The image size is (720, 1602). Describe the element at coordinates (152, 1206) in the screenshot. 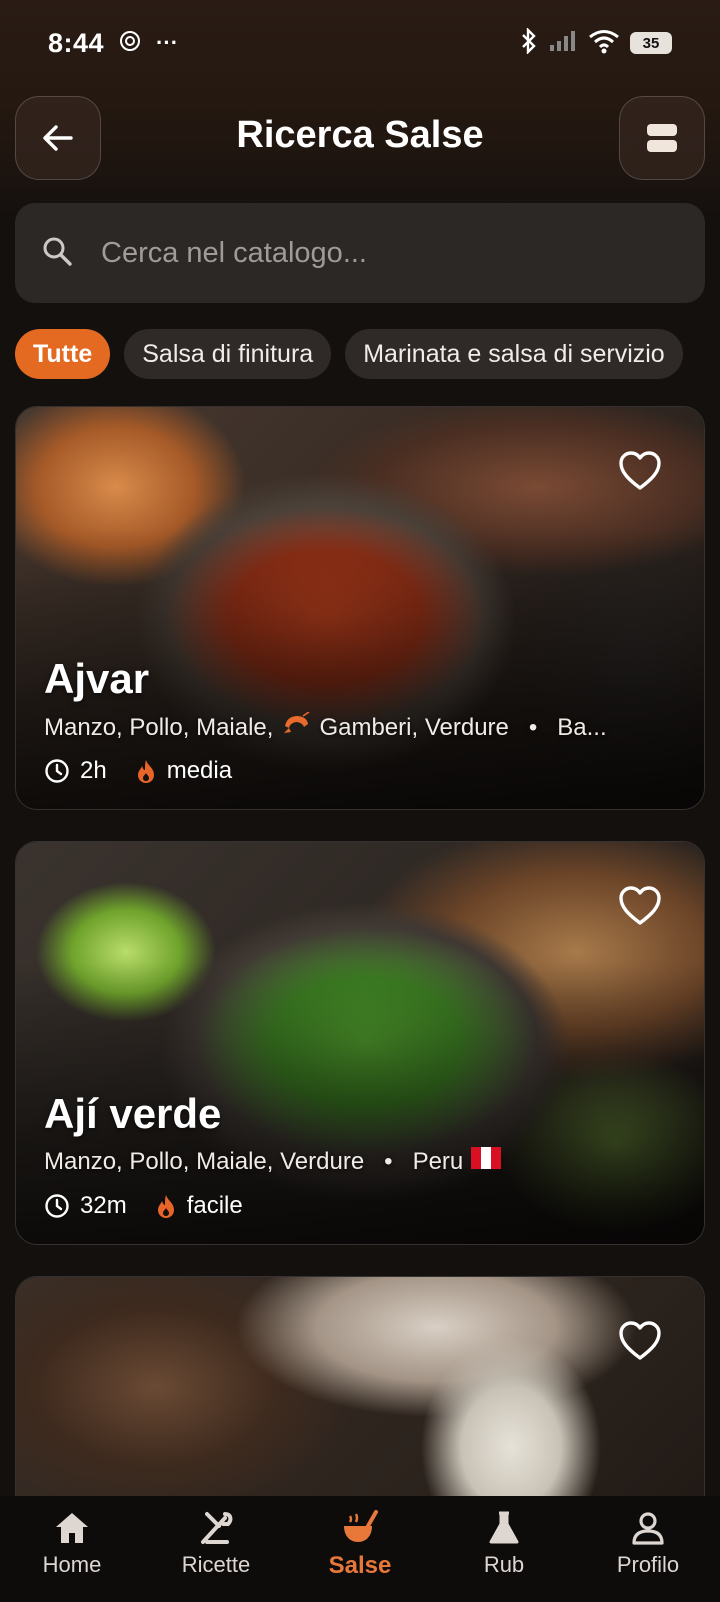

I see `card-stats: 32m facile` at that location.